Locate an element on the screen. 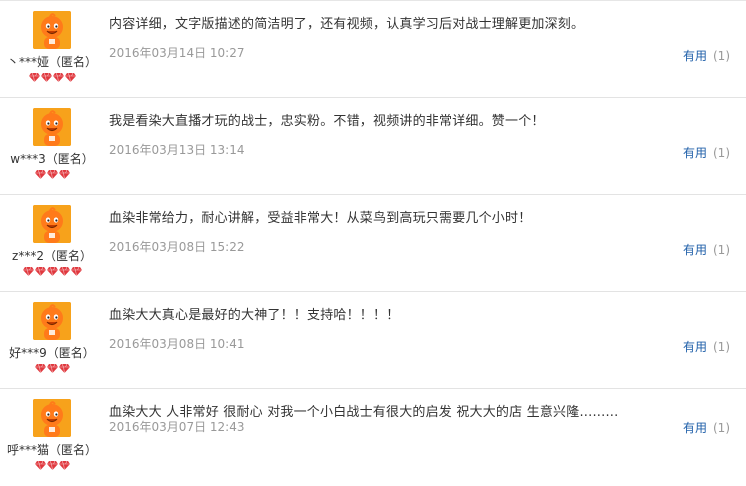  reviewer-info: 呼***猫（匿名） is located at coordinates (52, 435).